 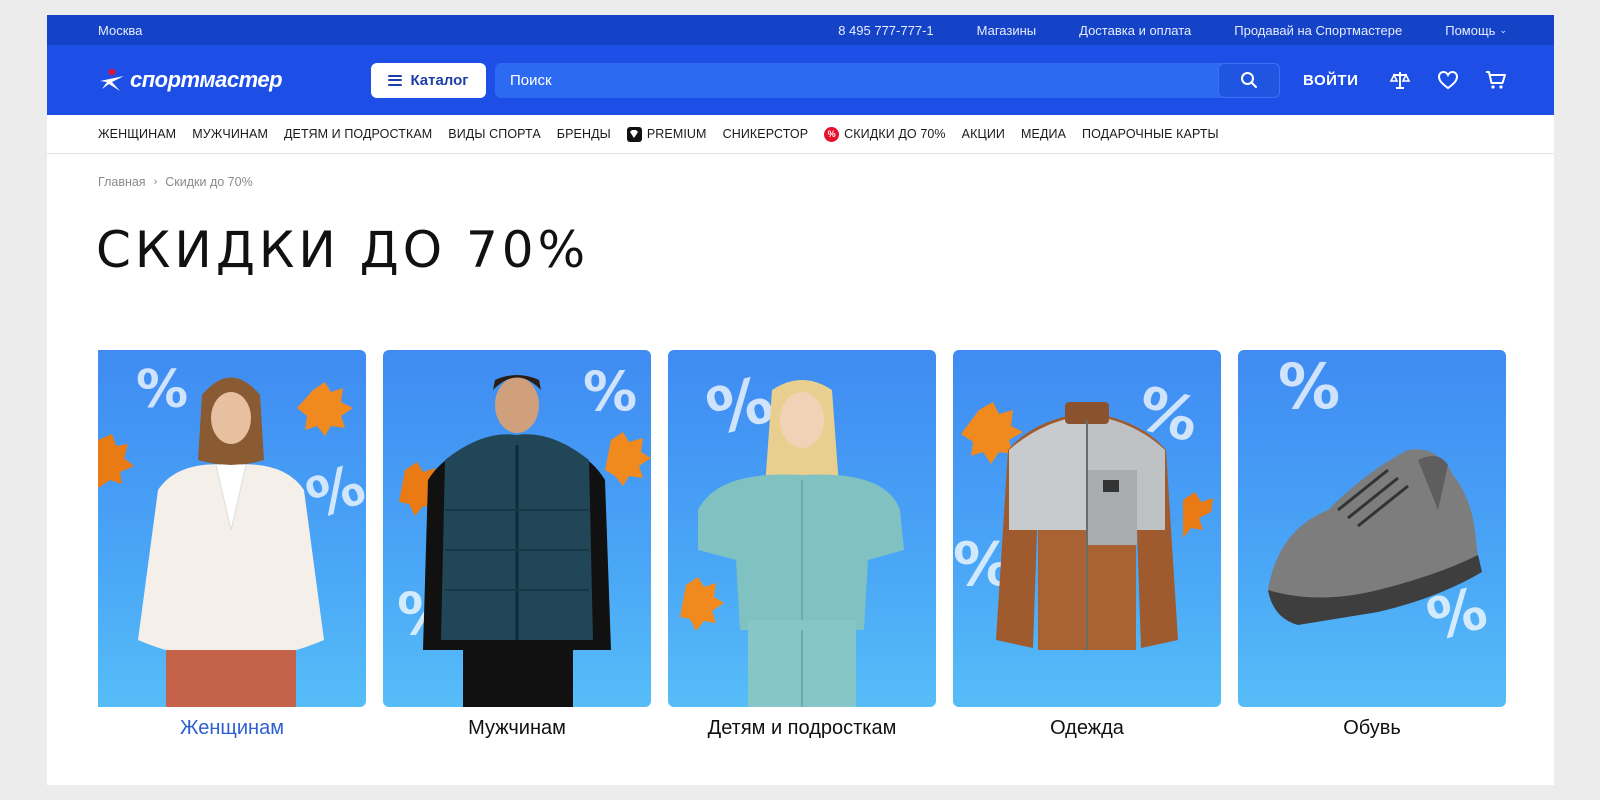 I want to click on logo-runner-icon, so click(x=112, y=79).